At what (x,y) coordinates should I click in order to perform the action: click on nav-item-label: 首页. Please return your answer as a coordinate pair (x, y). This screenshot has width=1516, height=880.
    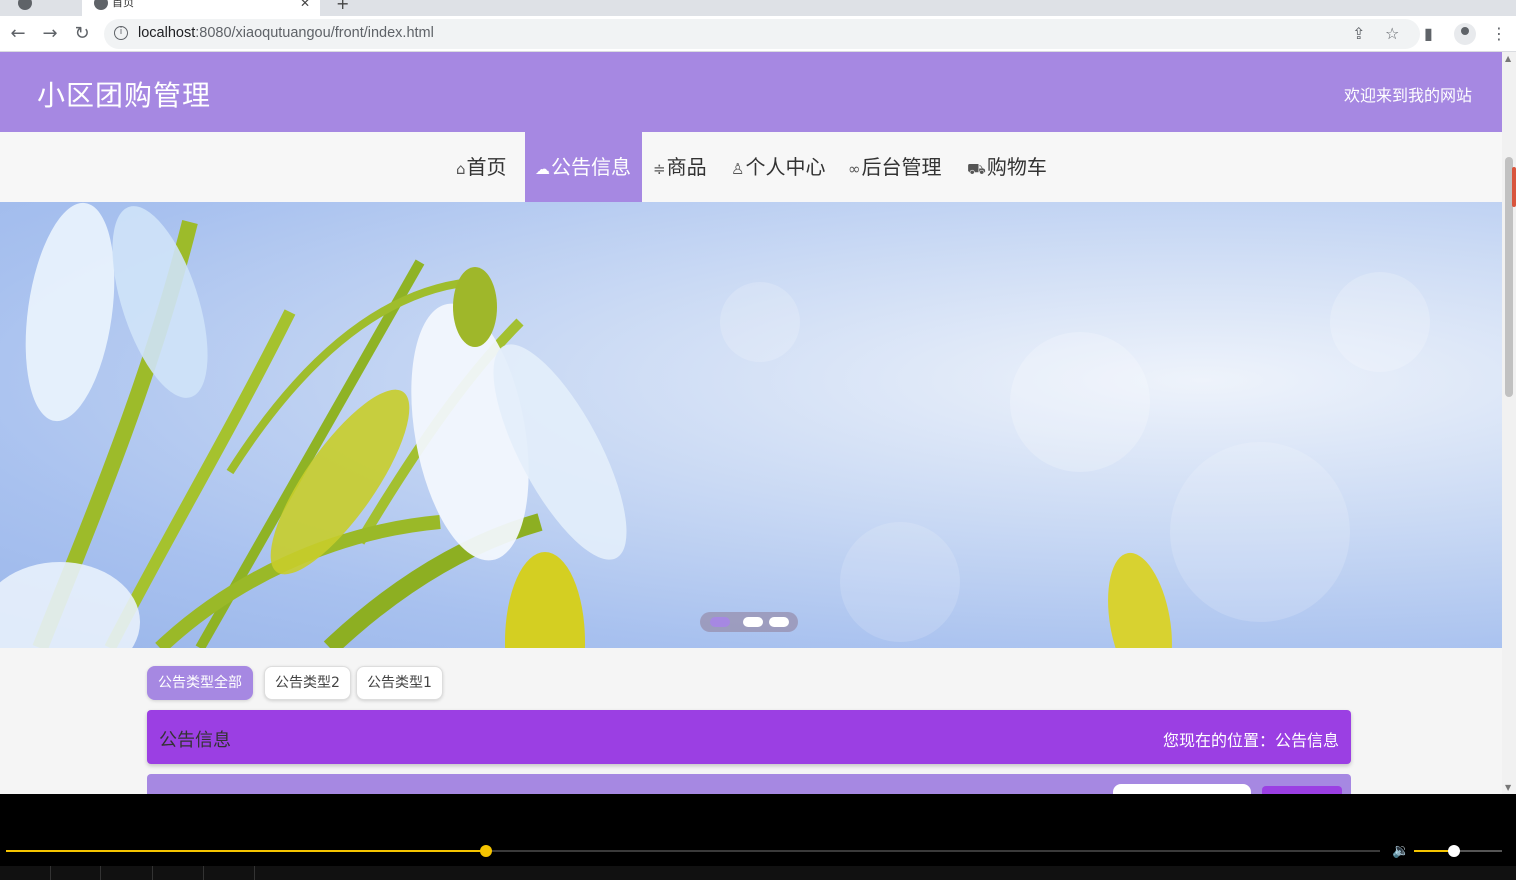
    Looking at the image, I should click on (486, 167).